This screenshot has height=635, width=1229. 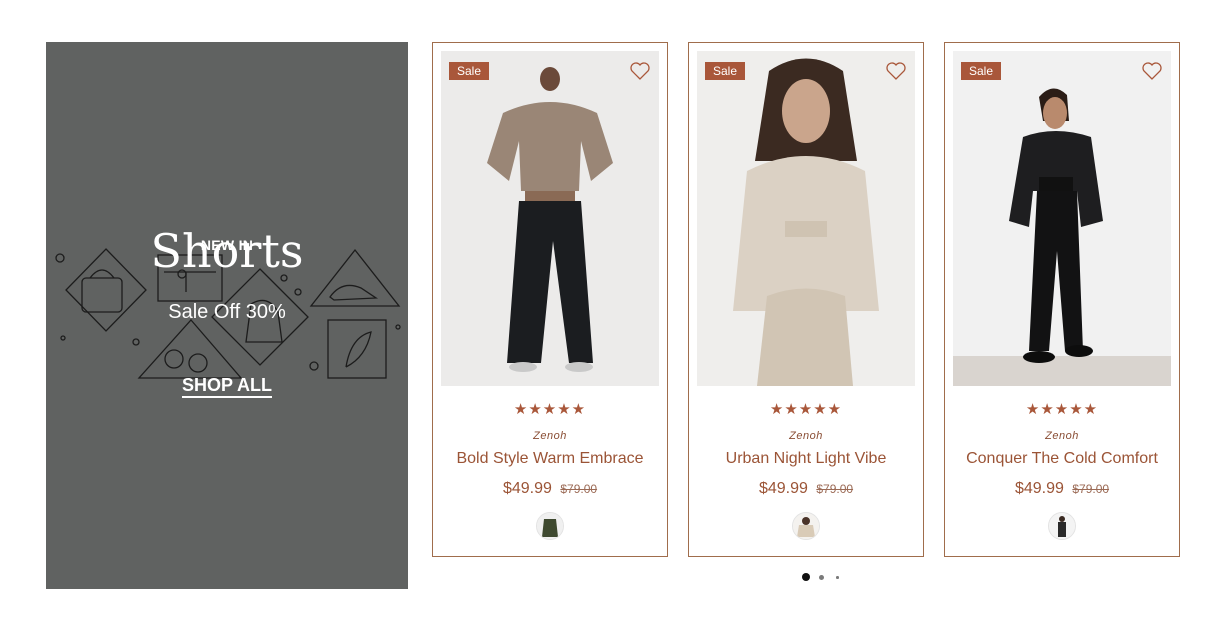 I want to click on product-title: Urban Night Light Vibe, so click(x=806, y=459).